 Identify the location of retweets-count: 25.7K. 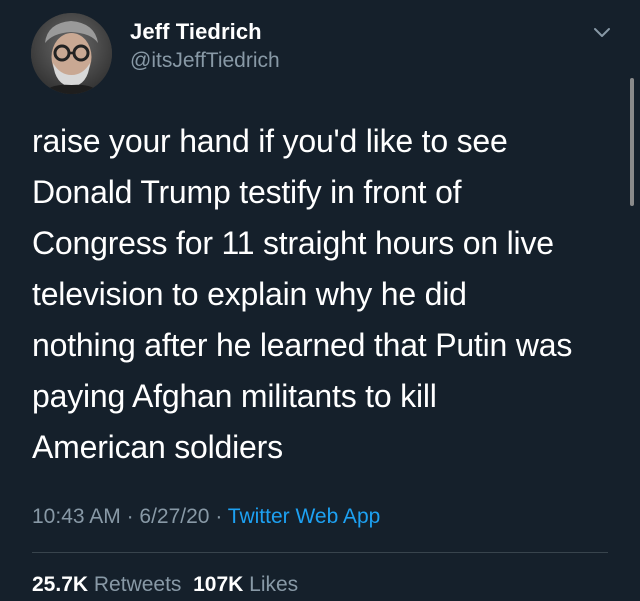
(60, 584).